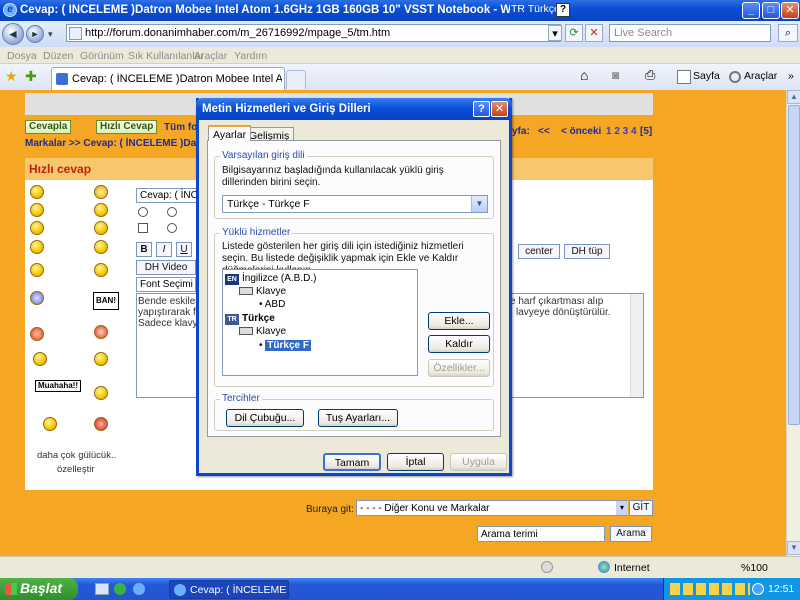 This screenshot has width=800, height=600. Describe the element at coordinates (120, 589) in the screenshot. I see `media-icon` at that location.